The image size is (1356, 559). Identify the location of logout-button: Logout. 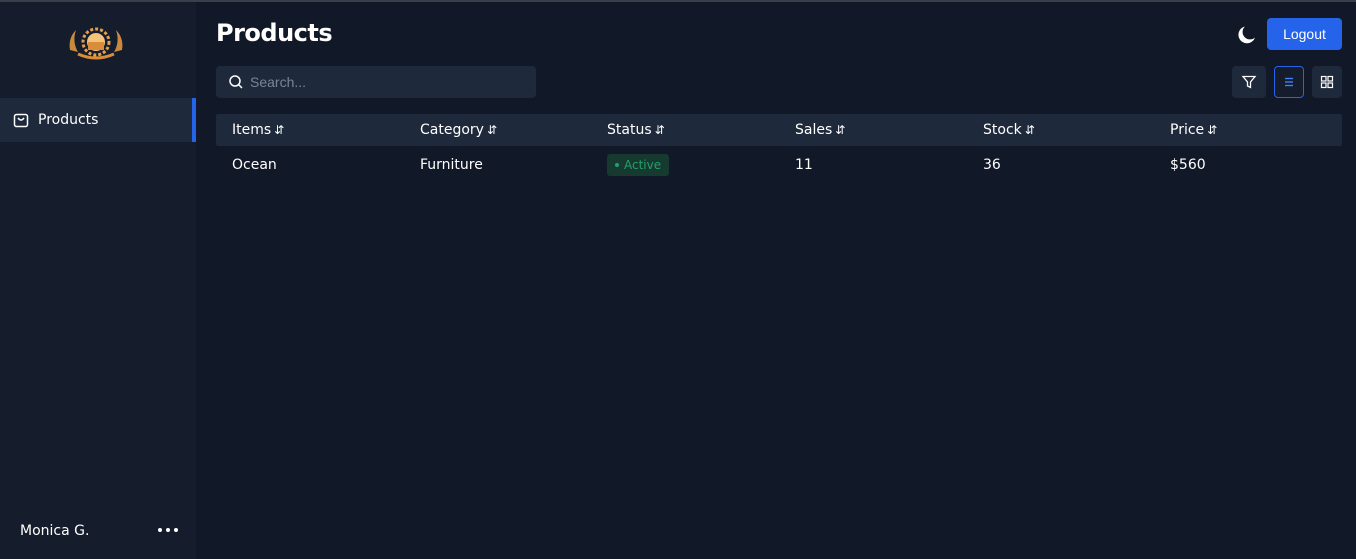
(1304, 34).